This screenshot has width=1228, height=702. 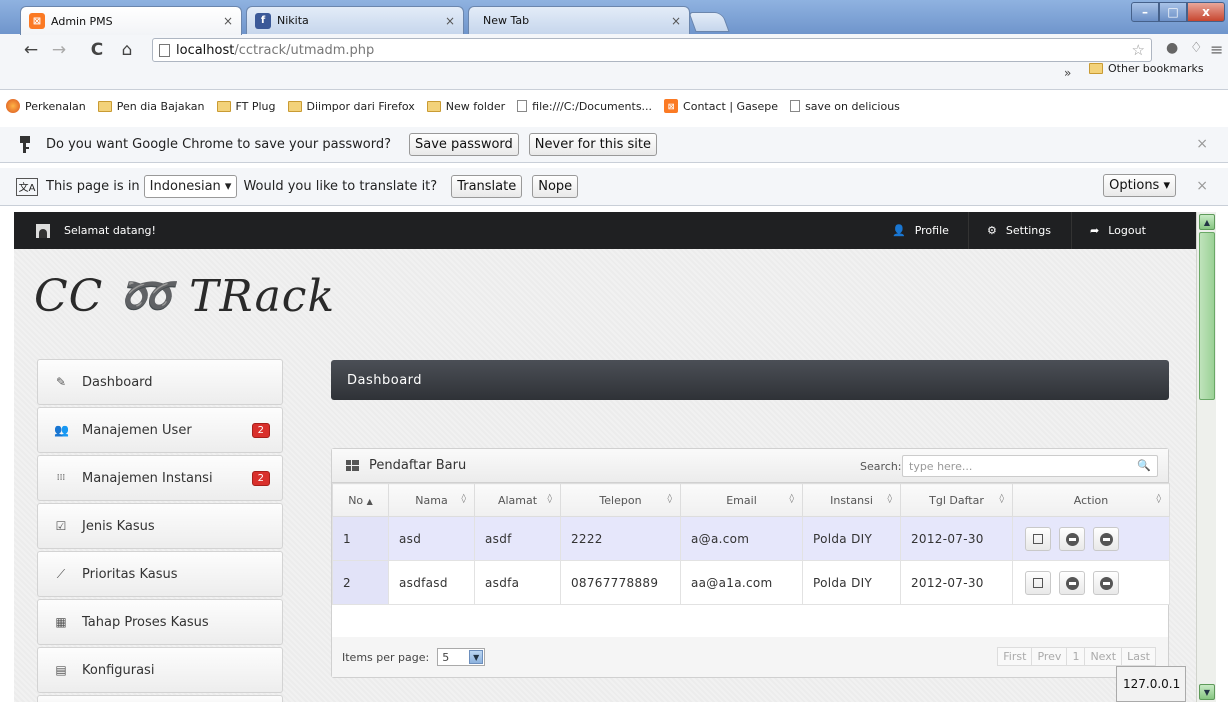 What do you see at coordinates (160, 698) in the screenshot?
I see `sidebar-item` at bounding box center [160, 698].